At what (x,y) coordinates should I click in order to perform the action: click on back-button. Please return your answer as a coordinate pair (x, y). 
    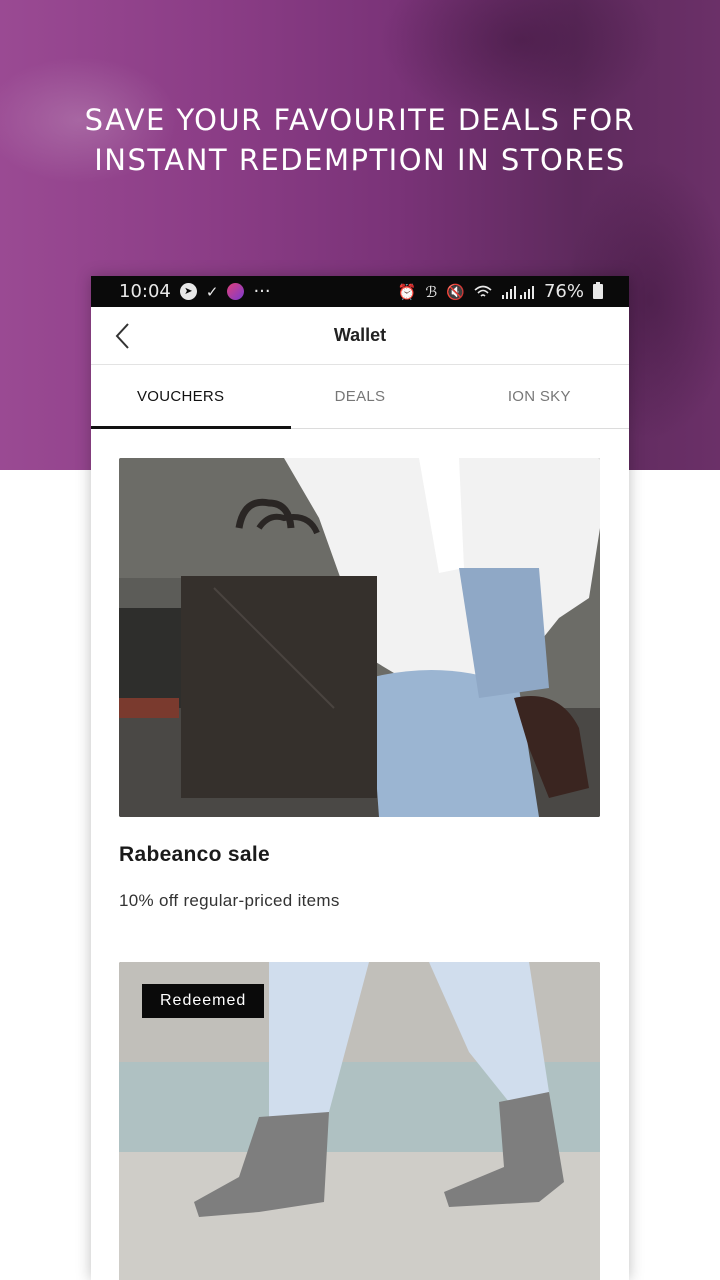
    Looking at the image, I should click on (122, 336).